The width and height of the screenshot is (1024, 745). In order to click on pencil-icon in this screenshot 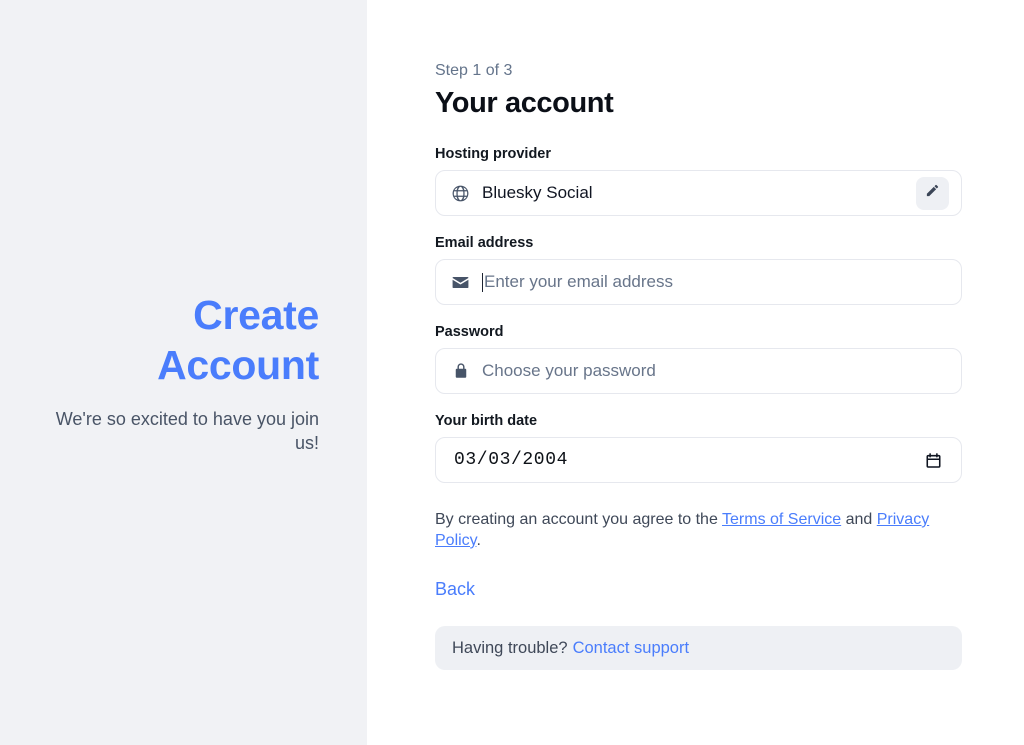, I will do `click(932, 193)`.